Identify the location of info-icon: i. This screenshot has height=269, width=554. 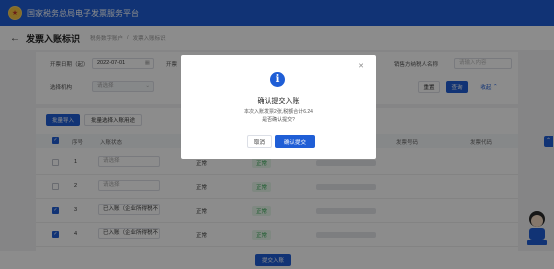
(277, 79).